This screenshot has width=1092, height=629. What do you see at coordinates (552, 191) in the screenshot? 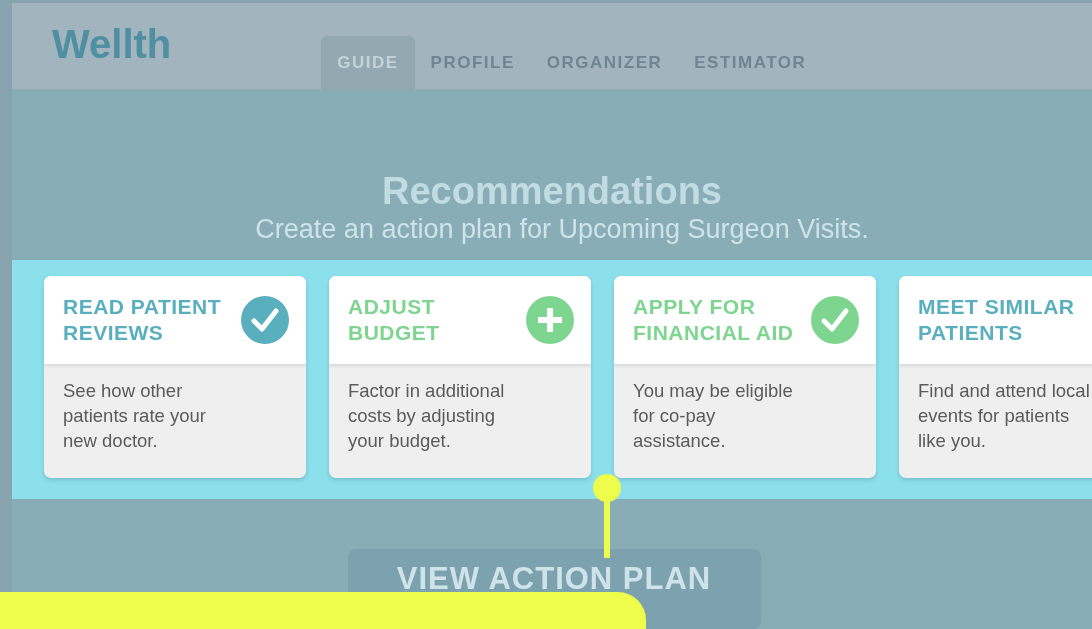
I see `page-title: Recommendations` at bounding box center [552, 191].